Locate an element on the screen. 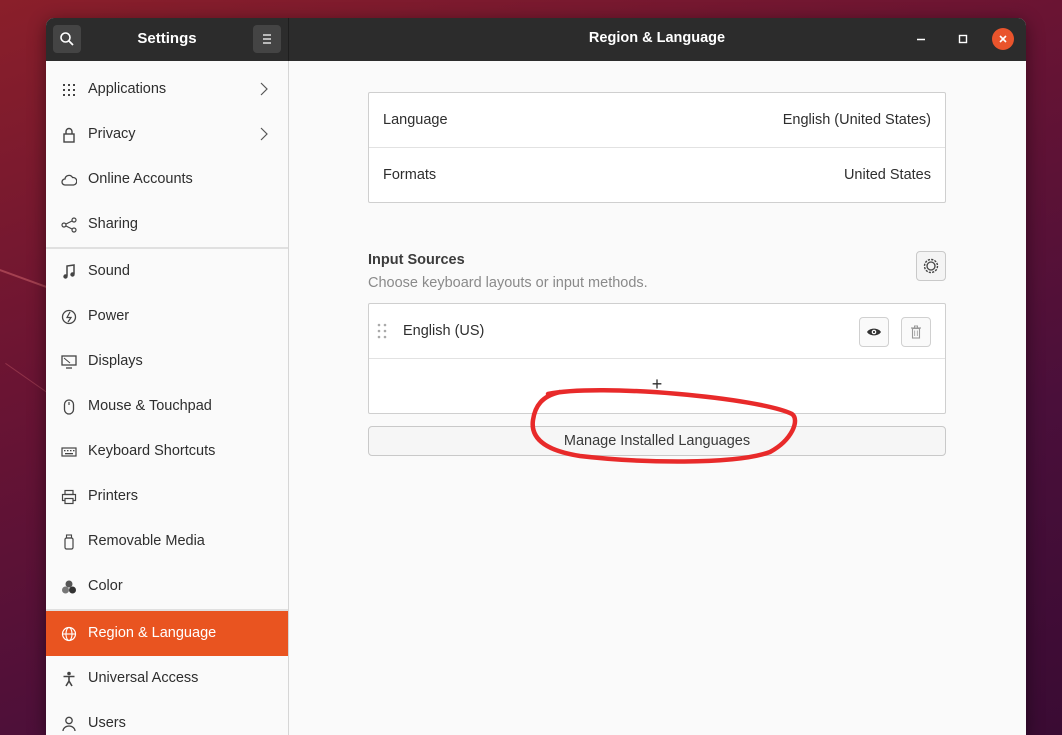 Image resolution: width=1062 pixels, height=735 pixels. sidebar-item-online-accounts: Online Accounts is located at coordinates (167, 179).